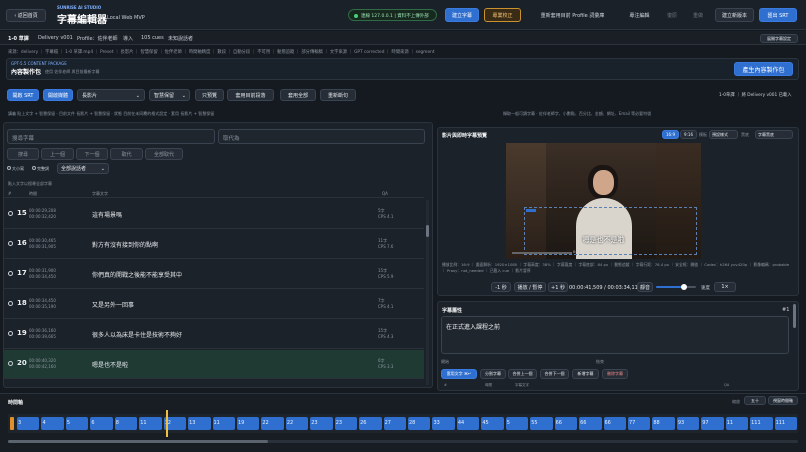 The image size is (806, 452). I want to click on row-text: 你們真的開戰之後能不能享受其中, so click(137, 274).